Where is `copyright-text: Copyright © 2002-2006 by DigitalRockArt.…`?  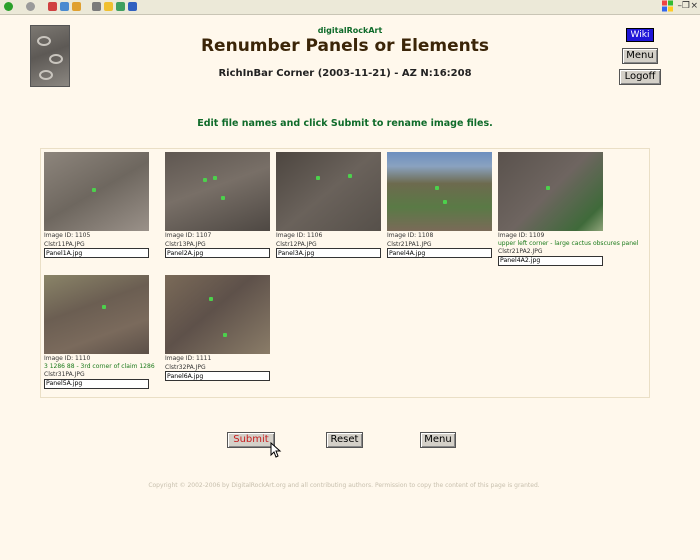 copyright-text: Copyright © 2002-2006 by DigitalRockArt.… is located at coordinates (344, 485).